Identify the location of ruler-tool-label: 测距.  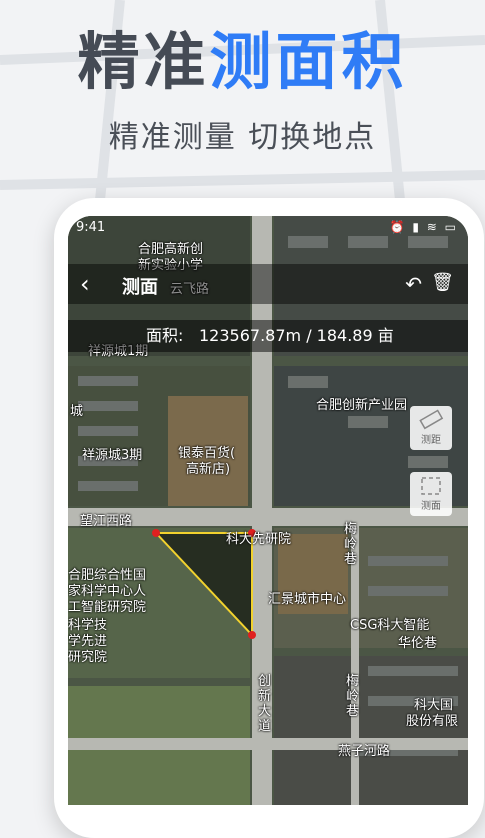
(431, 440).